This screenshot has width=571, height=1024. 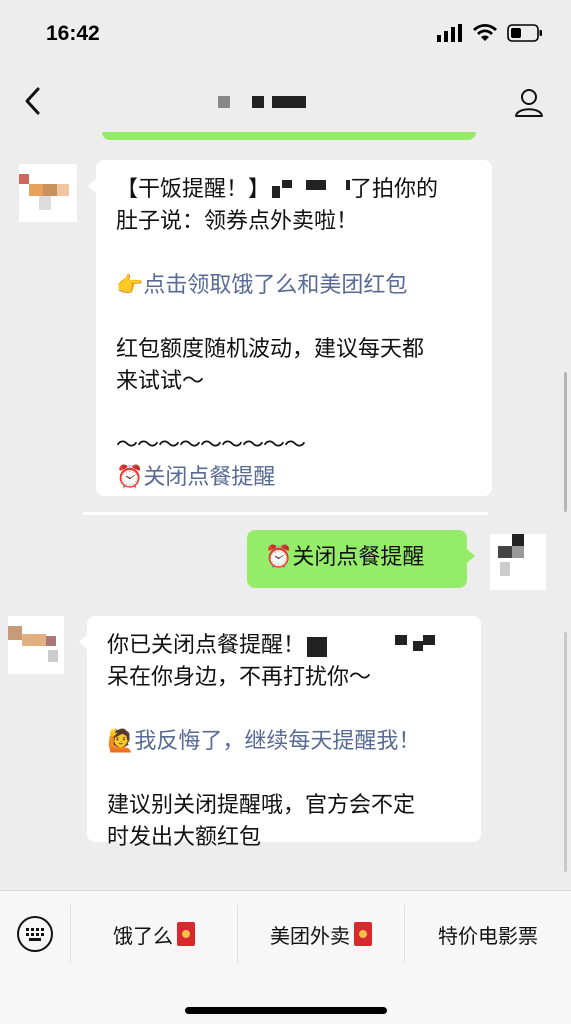 I want to click on status-time: 16:42, so click(x=73, y=33).